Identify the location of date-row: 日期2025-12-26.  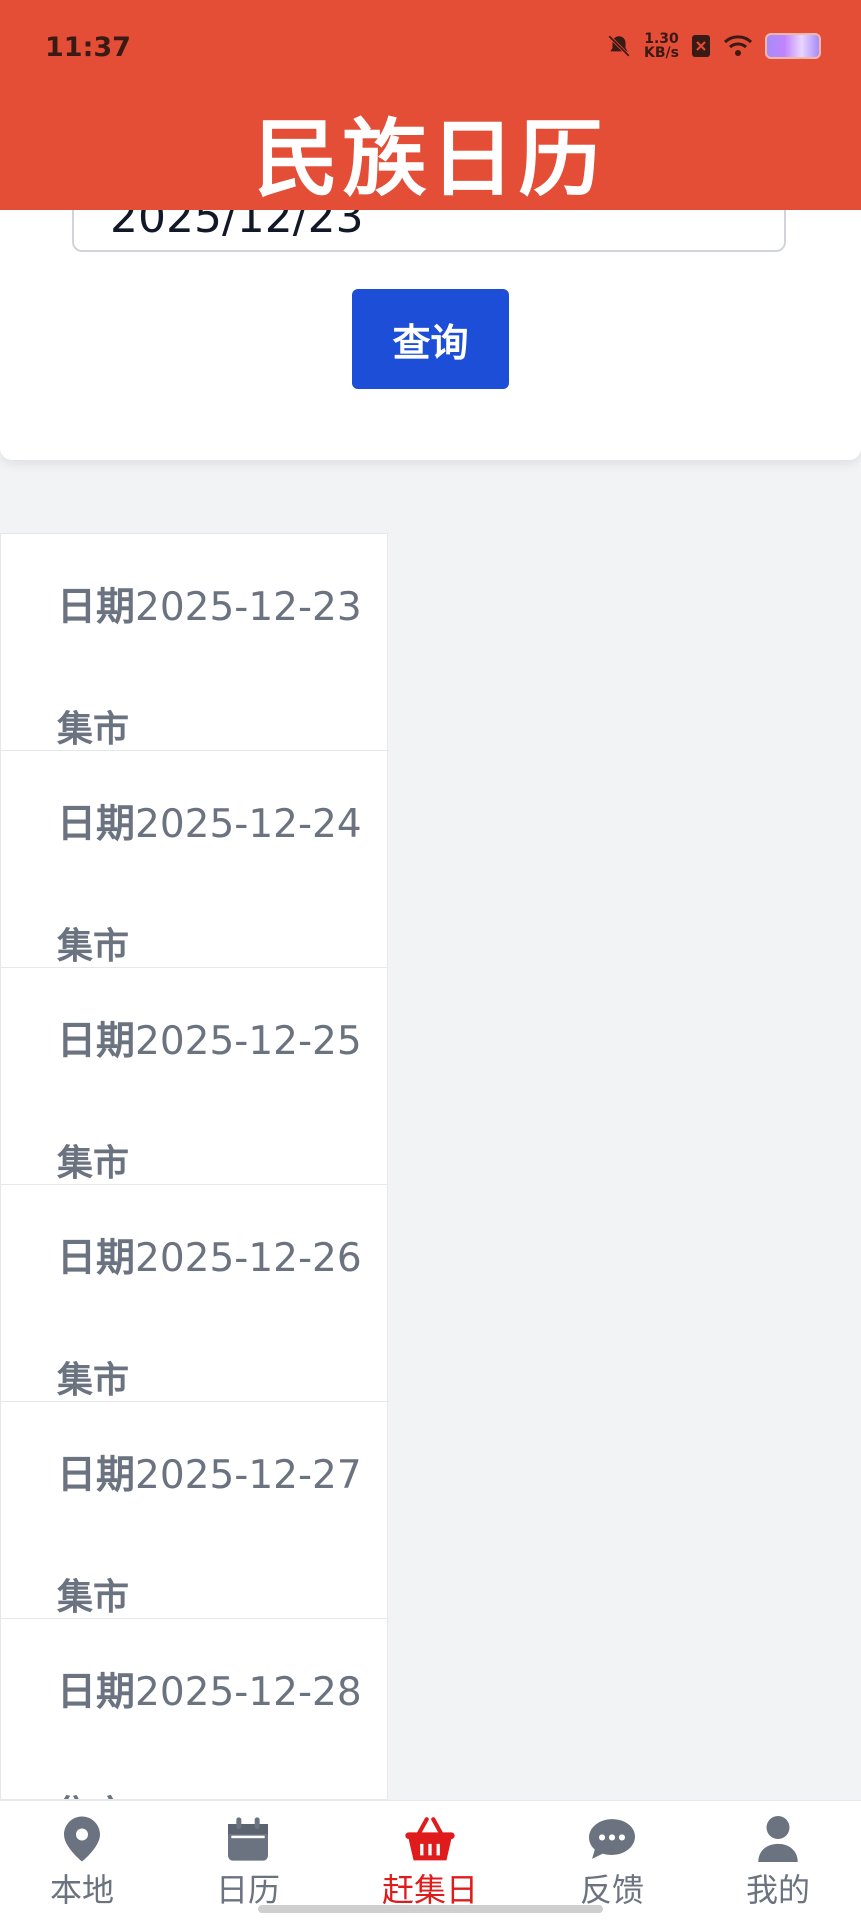
(209, 1255).